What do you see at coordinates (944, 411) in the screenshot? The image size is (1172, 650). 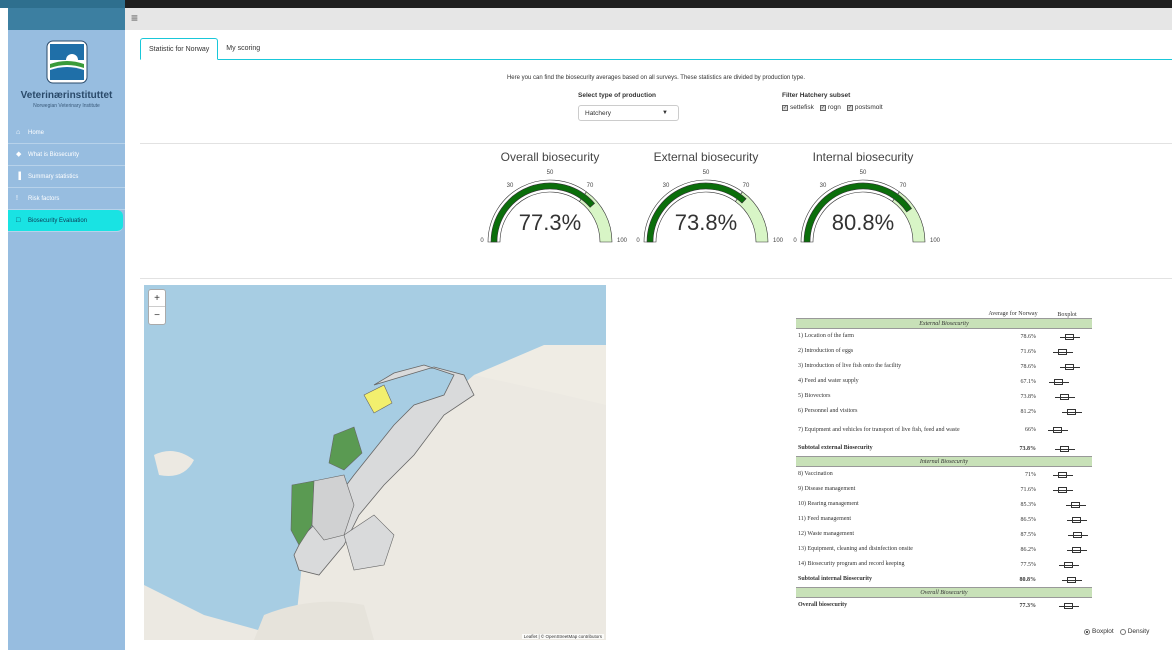 I see `table-row: 6) Personnel and visitors 81.2%` at bounding box center [944, 411].